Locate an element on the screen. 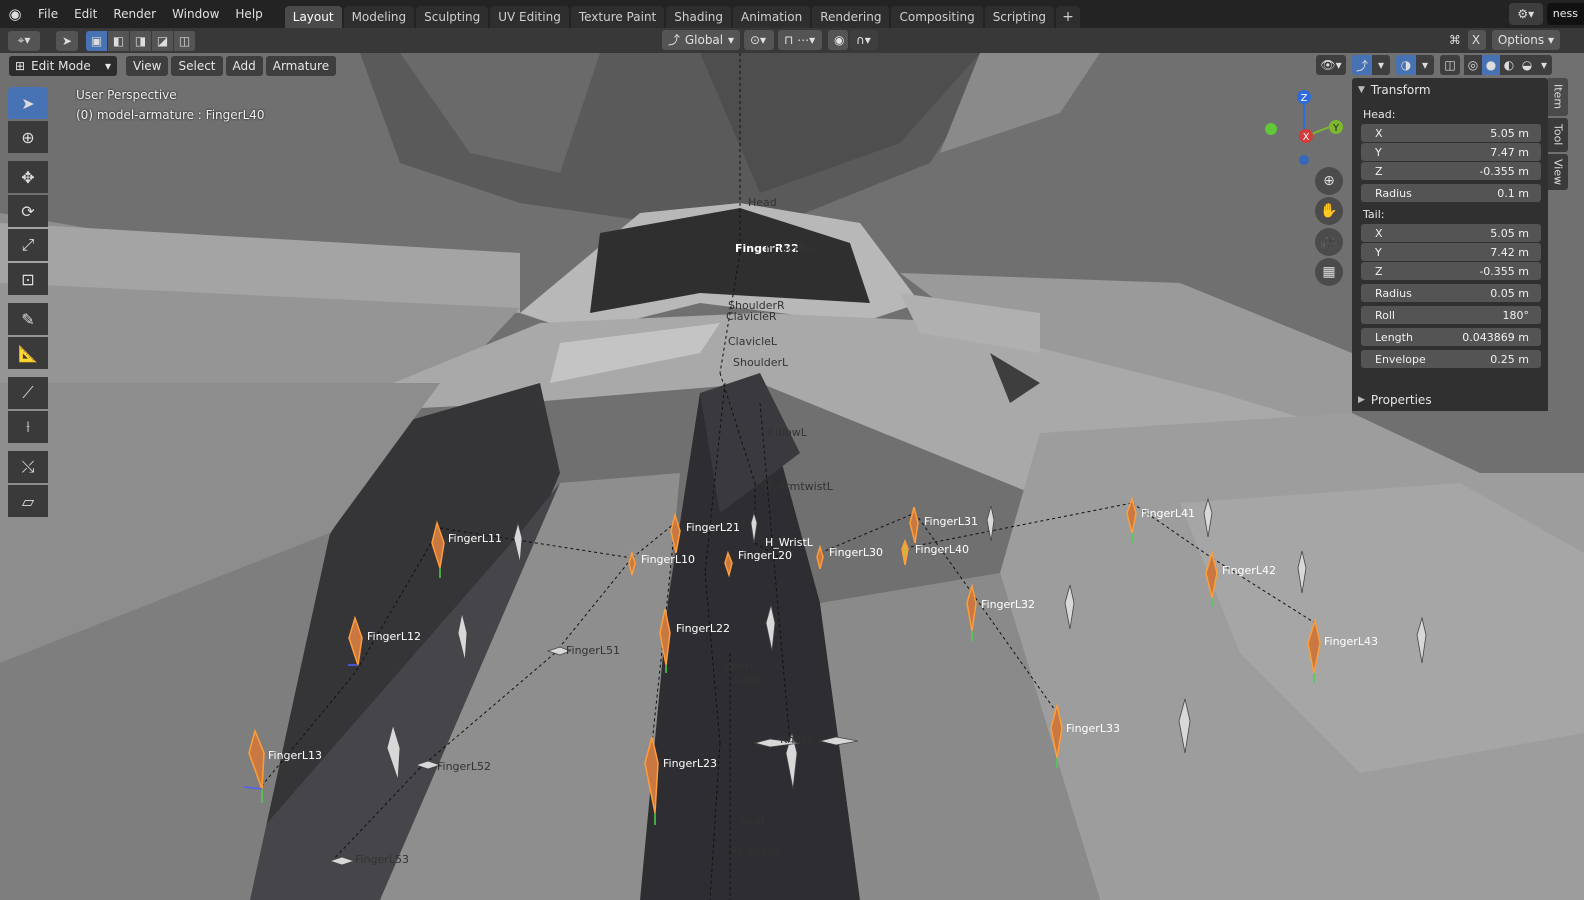 This screenshot has width=1584, height=900. blender-logo-icon: ◉ is located at coordinates (15, 14).